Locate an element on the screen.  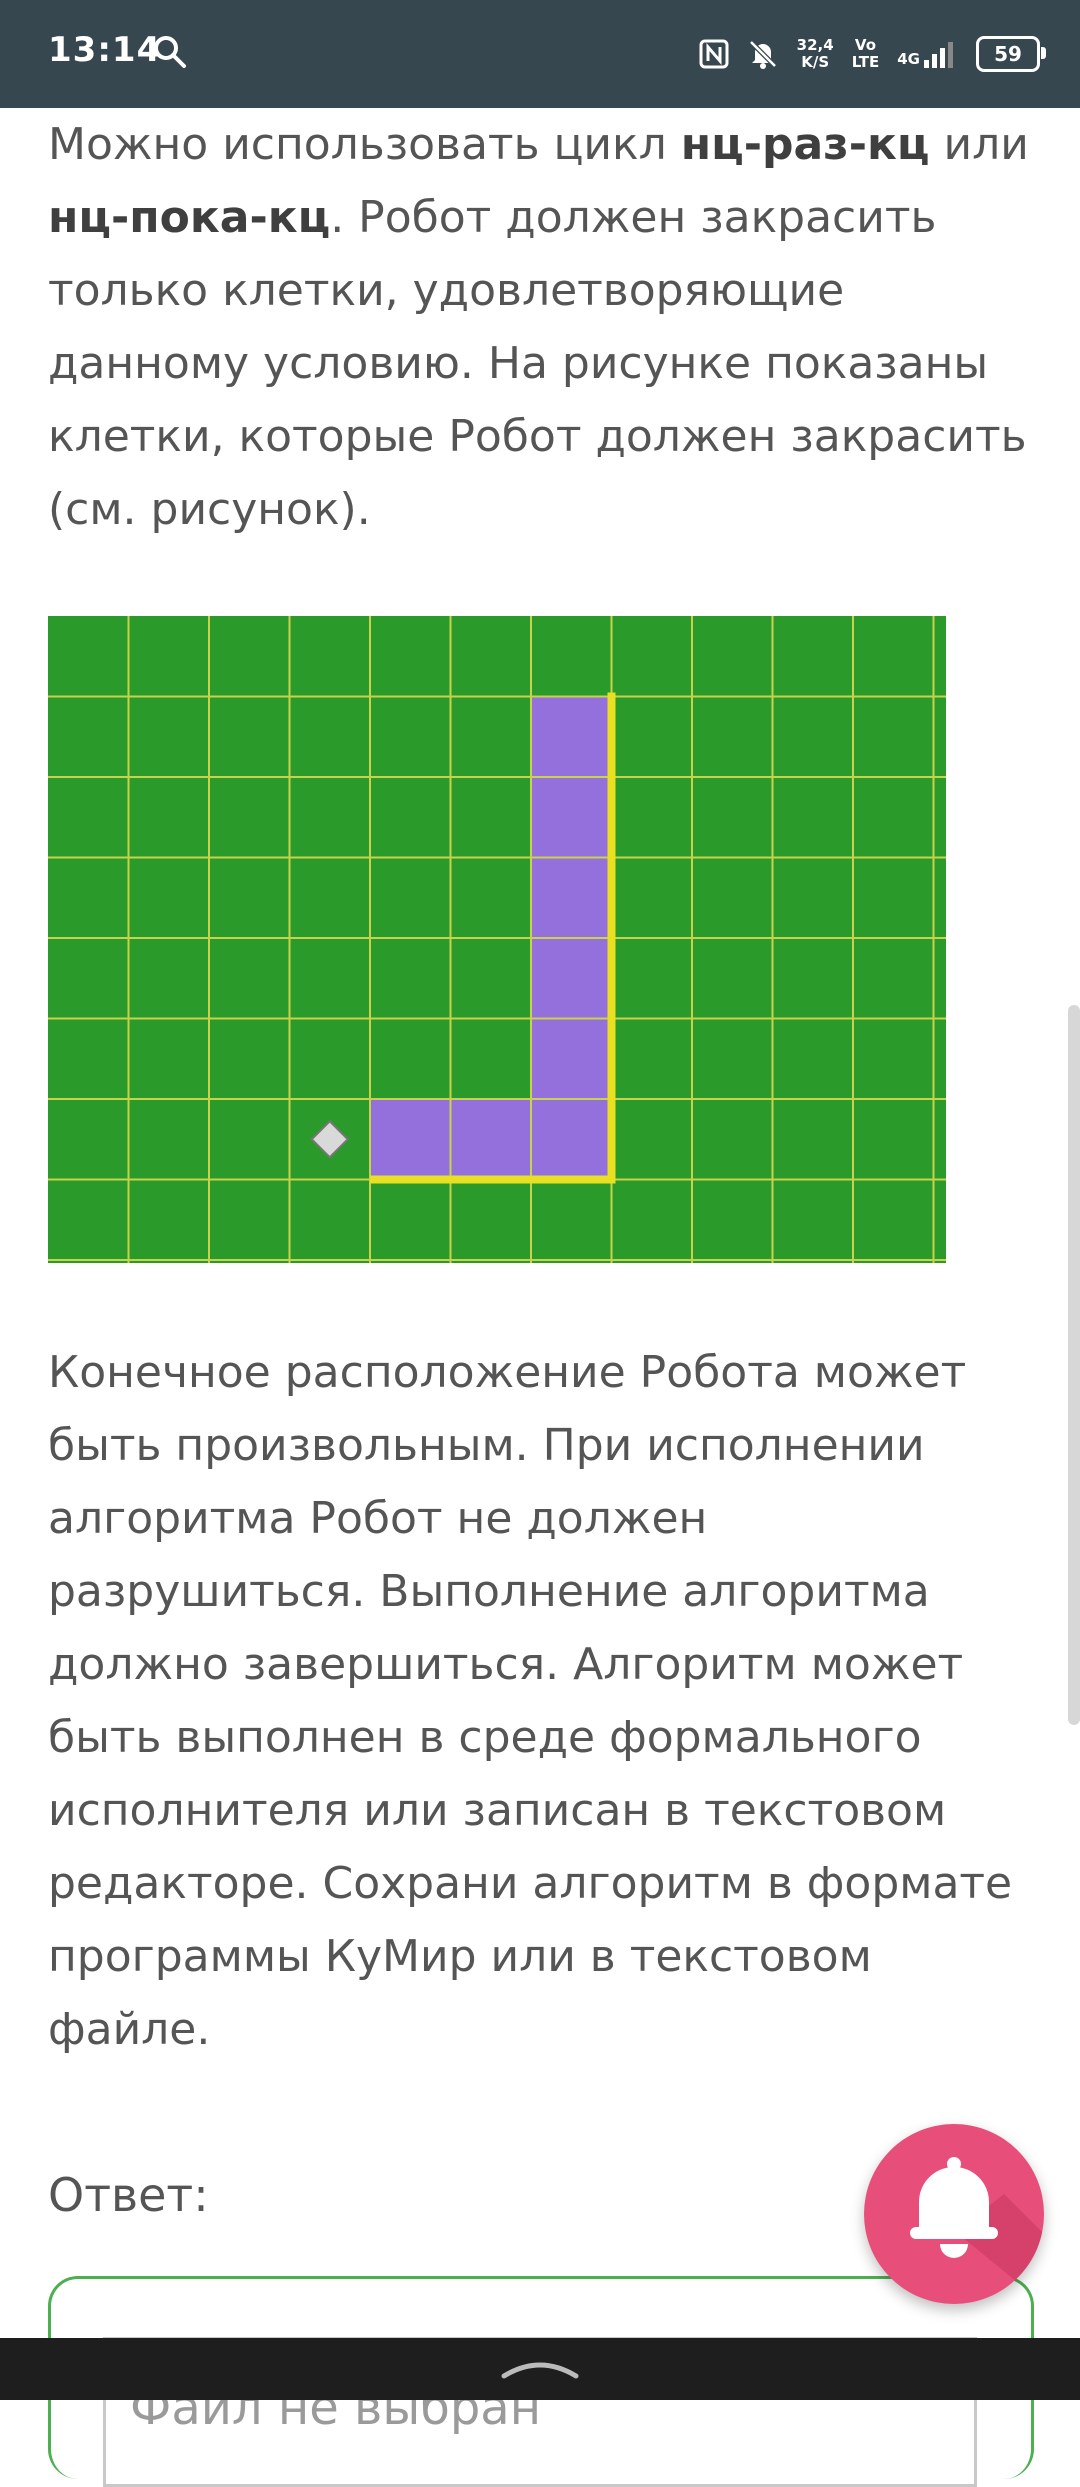
volte-indicator: Vo LTE is located at coordinates (865, 53).